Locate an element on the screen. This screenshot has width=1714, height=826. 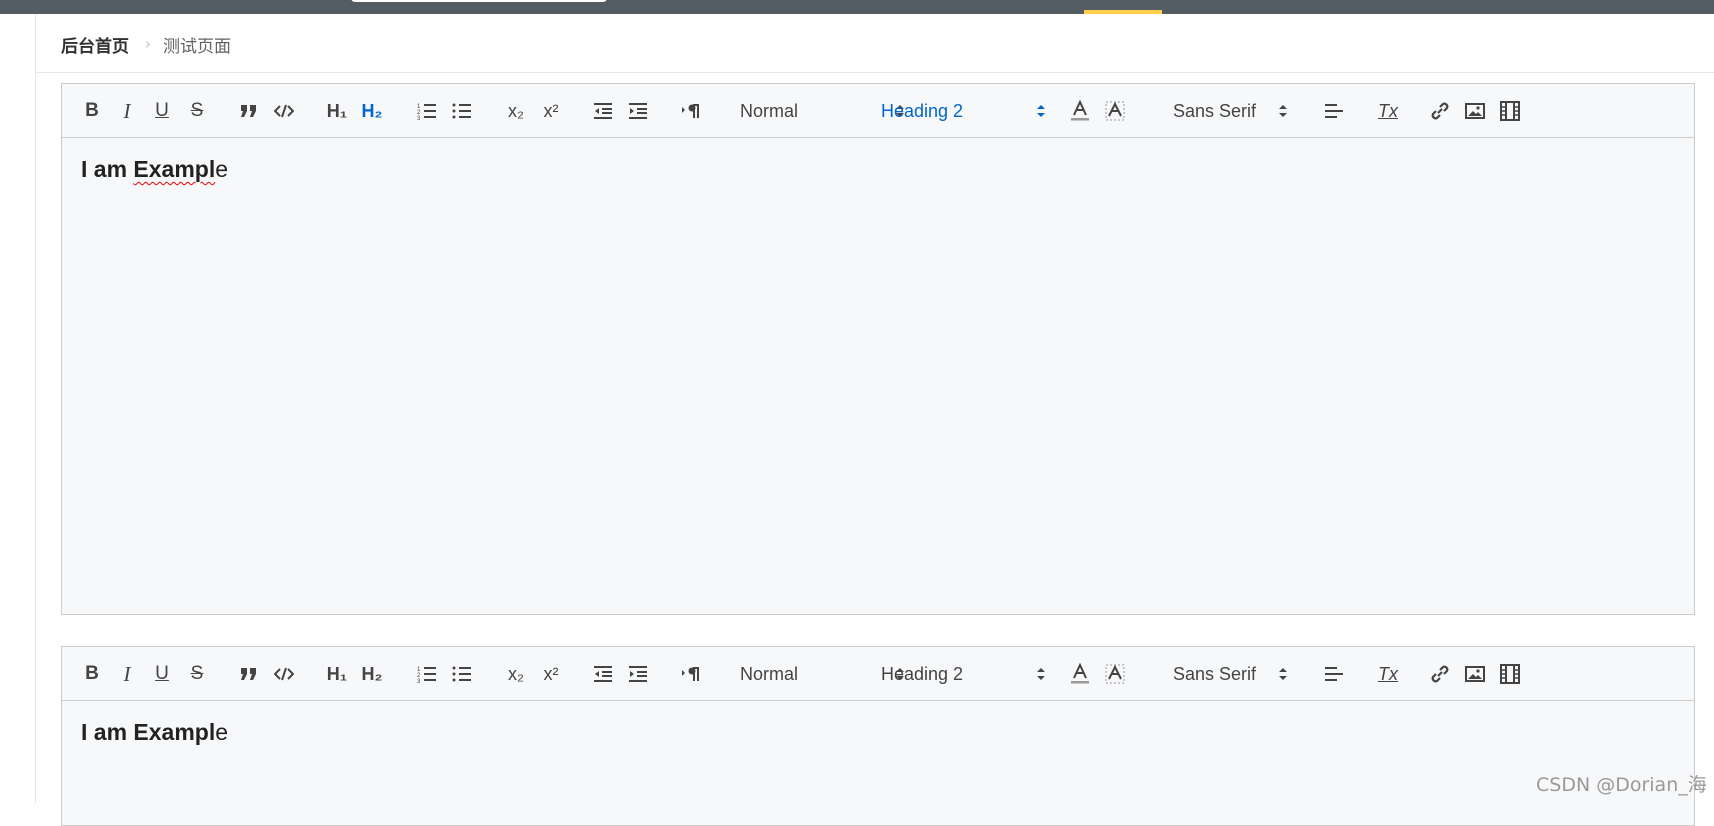
superscript-icon: x² is located at coordinates (551, 110).